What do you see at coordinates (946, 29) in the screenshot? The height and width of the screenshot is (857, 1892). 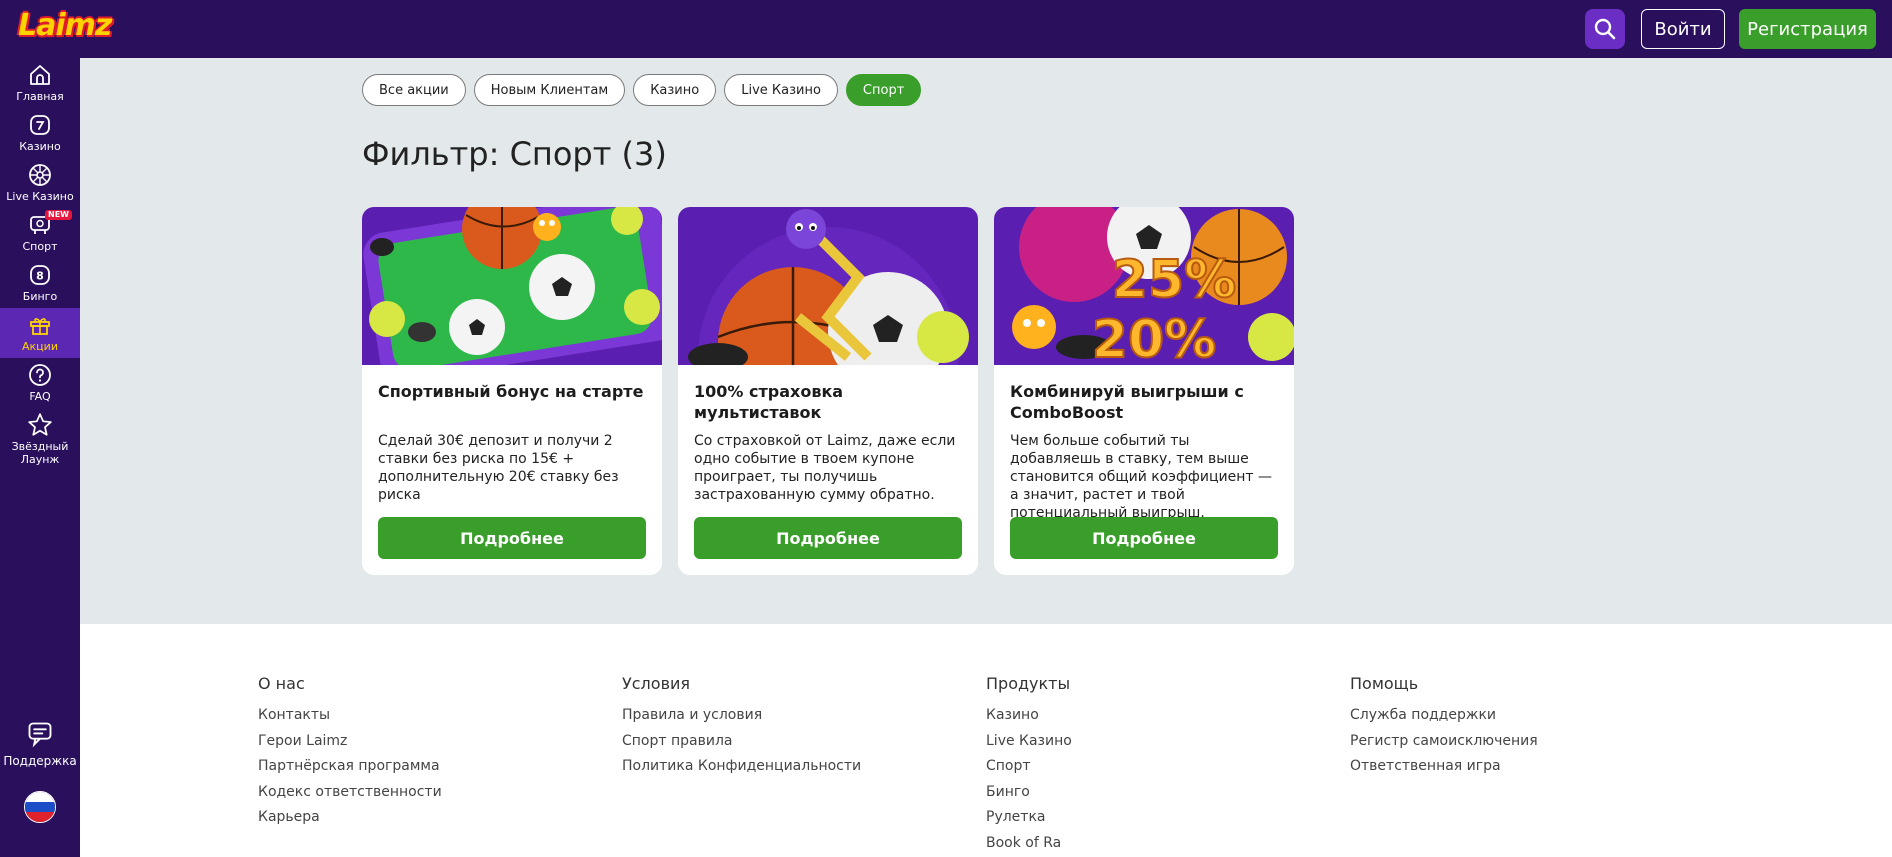 I see `top-header: Laimz Войти Регистрация` at bounding box center [946, 29].